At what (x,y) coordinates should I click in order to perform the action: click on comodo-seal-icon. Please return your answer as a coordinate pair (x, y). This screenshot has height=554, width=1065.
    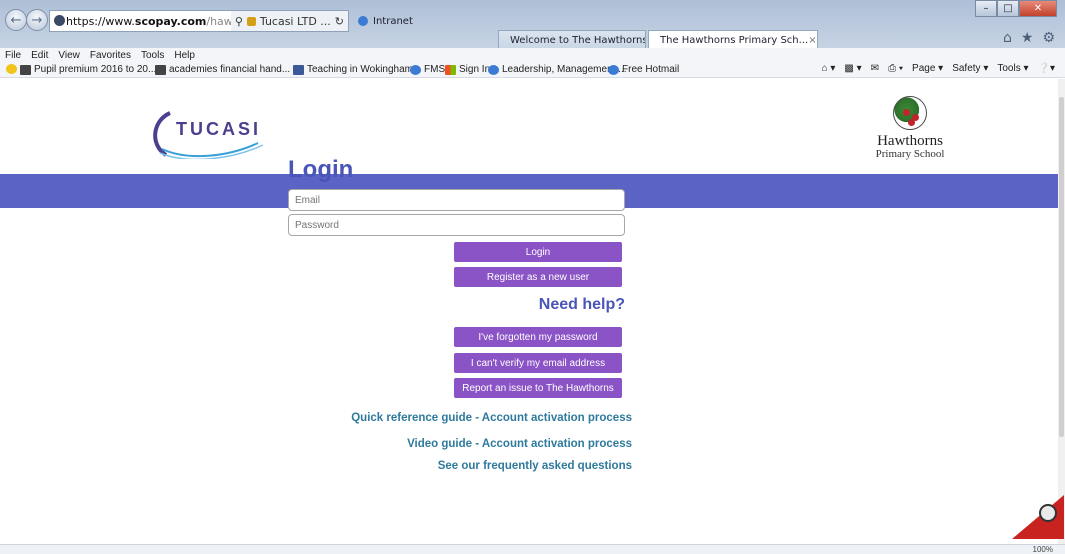
    Looking at the image, I should click on (1038, 517).